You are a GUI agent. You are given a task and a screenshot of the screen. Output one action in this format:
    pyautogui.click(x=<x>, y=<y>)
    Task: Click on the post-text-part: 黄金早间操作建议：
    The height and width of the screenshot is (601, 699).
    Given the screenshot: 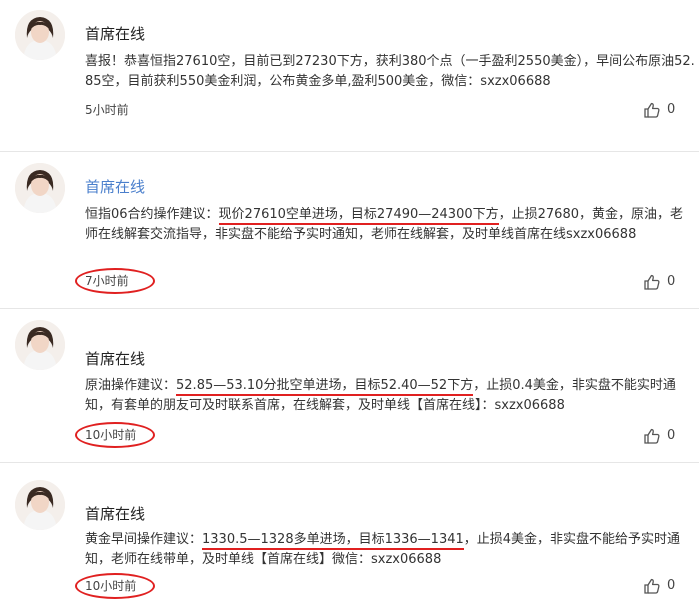 What is the action you would take?
    pyautogui.click(x=144, y=539)
    